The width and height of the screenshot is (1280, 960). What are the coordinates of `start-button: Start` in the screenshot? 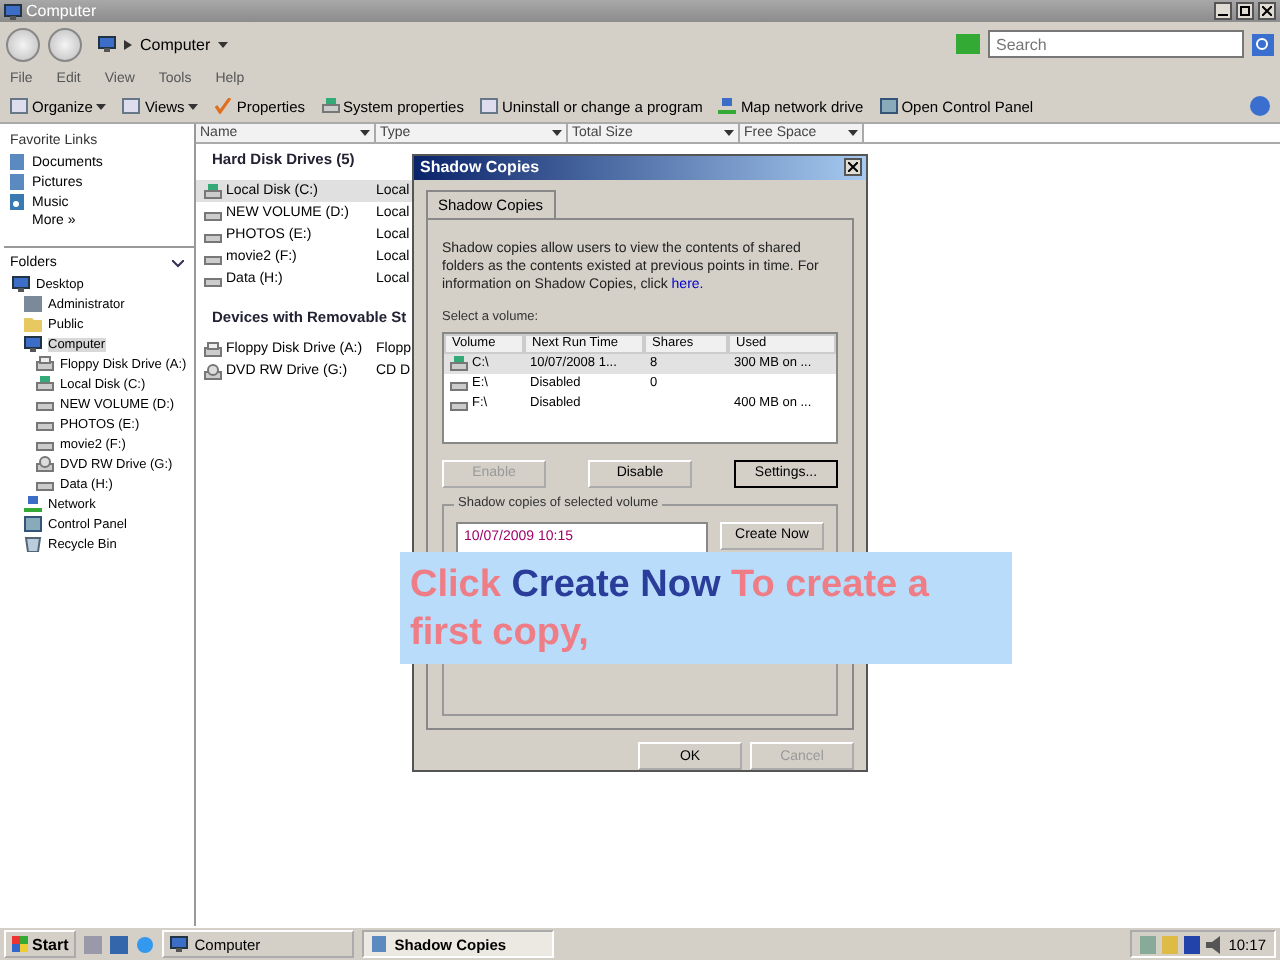 It's located at (40, 944).